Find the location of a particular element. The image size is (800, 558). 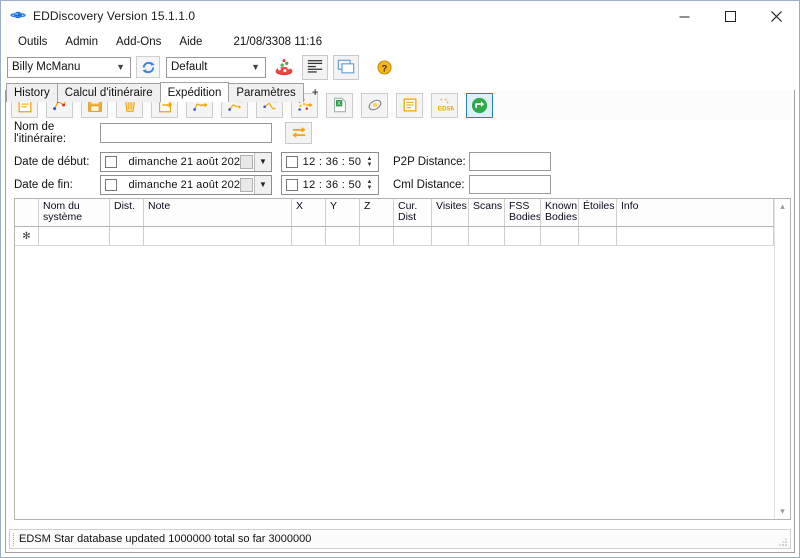

swap-route-button is located at coordinates (298, 132).